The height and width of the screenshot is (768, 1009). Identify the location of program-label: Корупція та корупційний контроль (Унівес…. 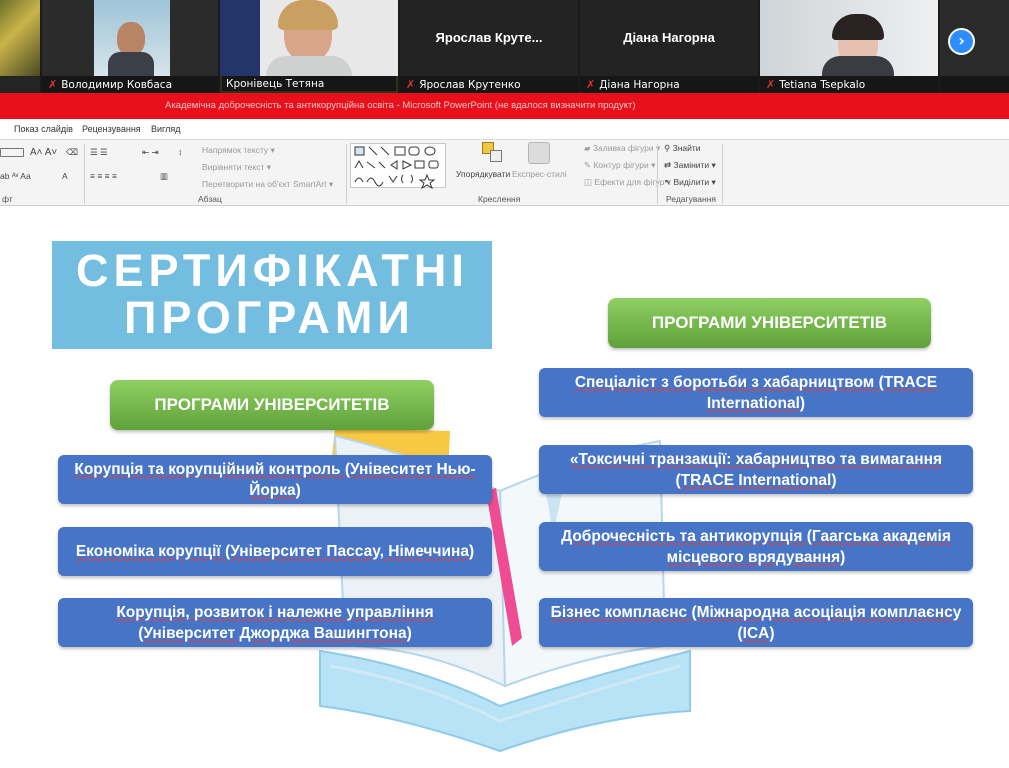
(275, 479).